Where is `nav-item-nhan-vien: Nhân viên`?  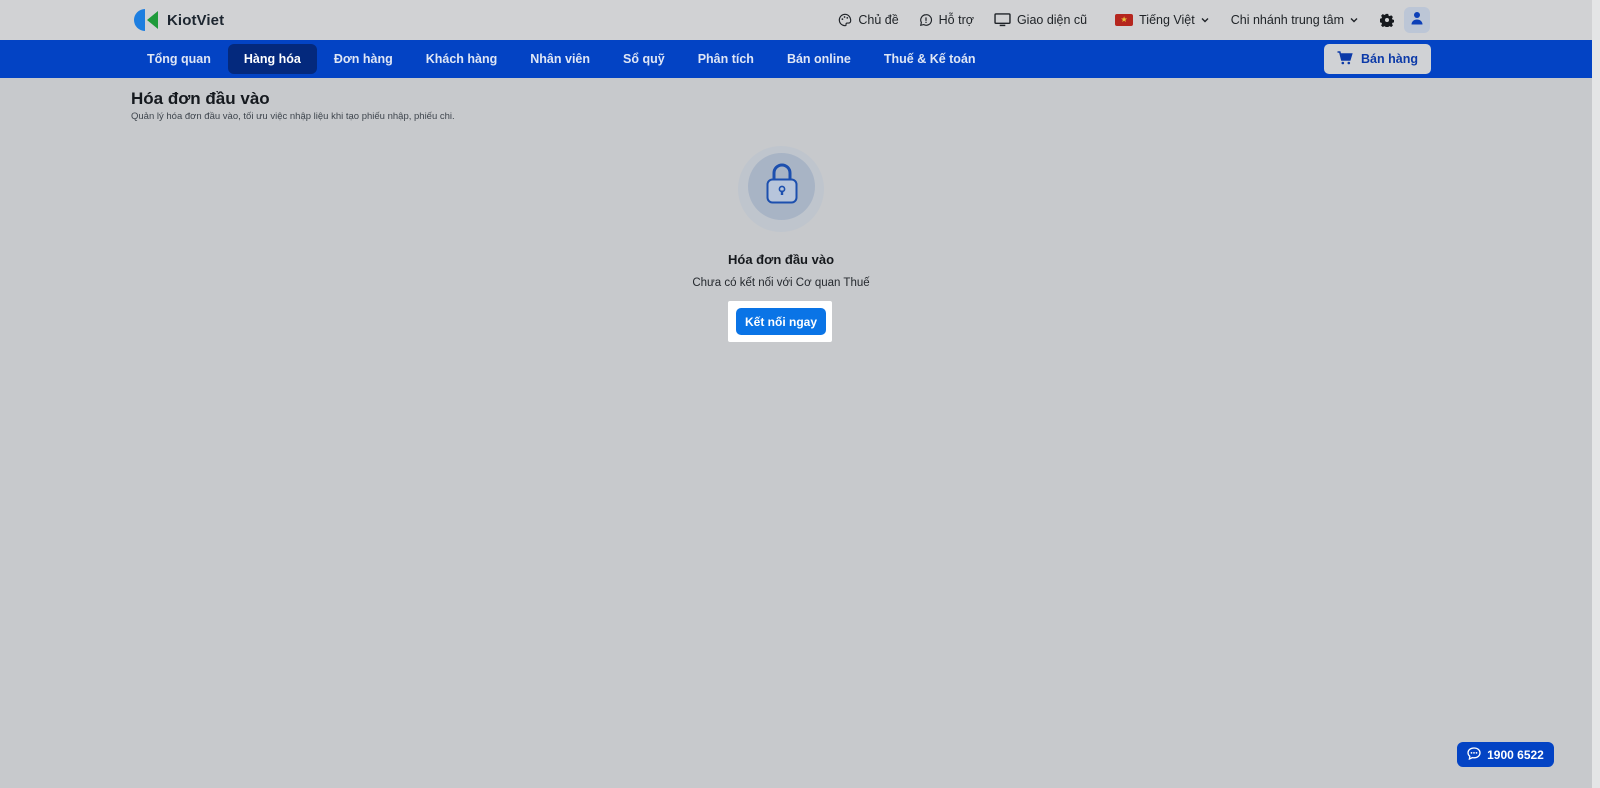
nav-item-nhan-vien: Nhân viên is located at coordinates (560, 59).